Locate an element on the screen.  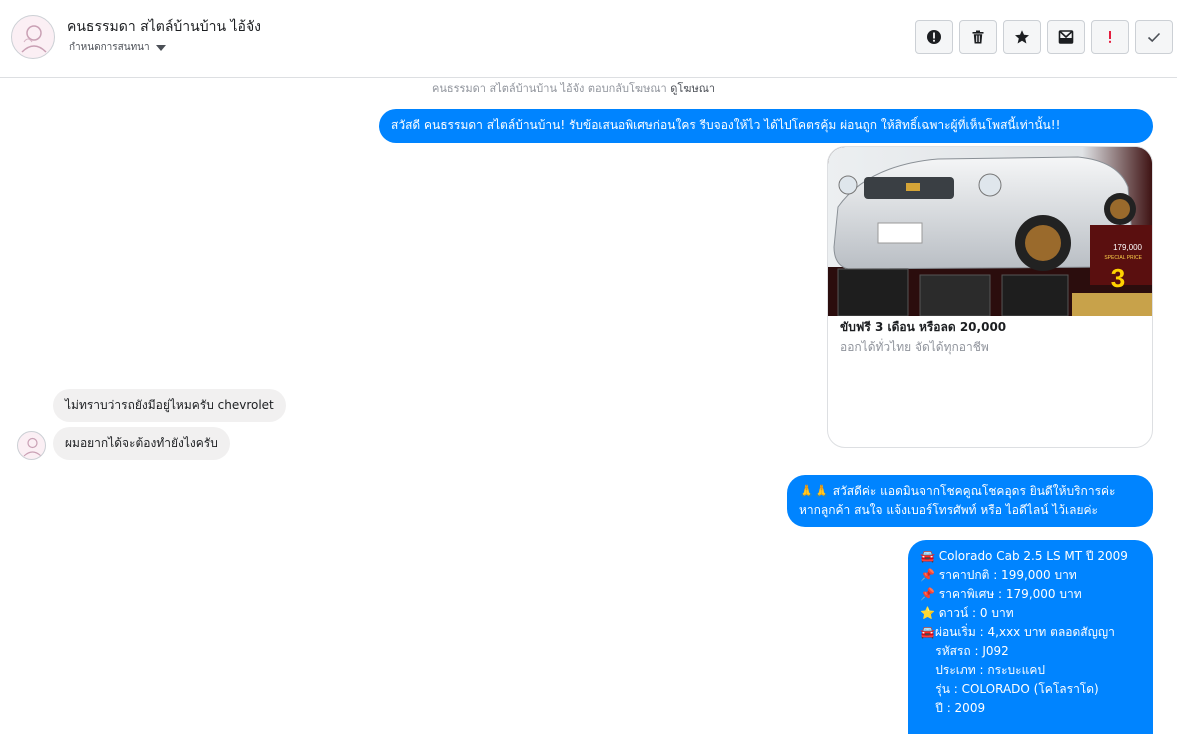
incoming-message: ไม่ทราบว่ารถยังมีอยู่ไหมครับ chevrolet is located at coordinates (169, 405).